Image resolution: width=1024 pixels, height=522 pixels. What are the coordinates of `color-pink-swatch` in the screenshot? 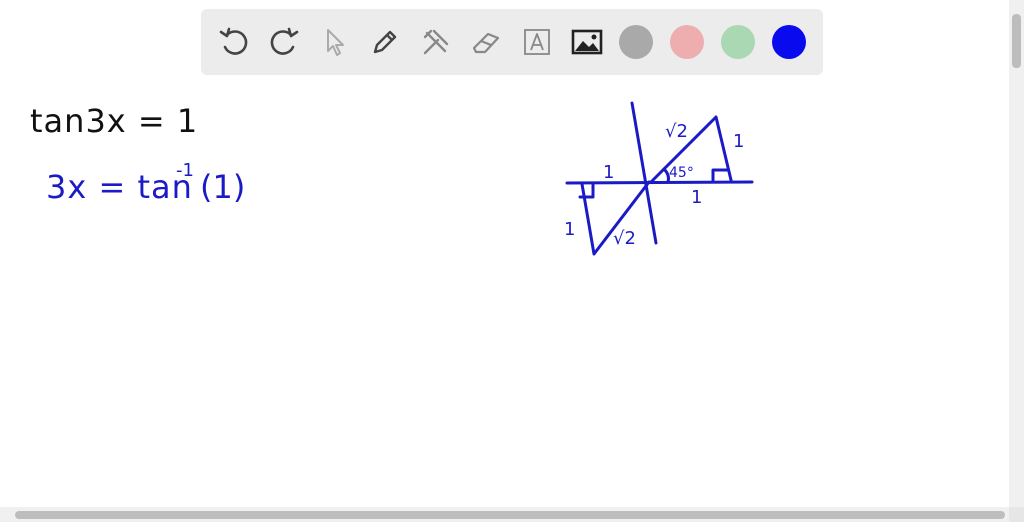 It's located at (687, 42).